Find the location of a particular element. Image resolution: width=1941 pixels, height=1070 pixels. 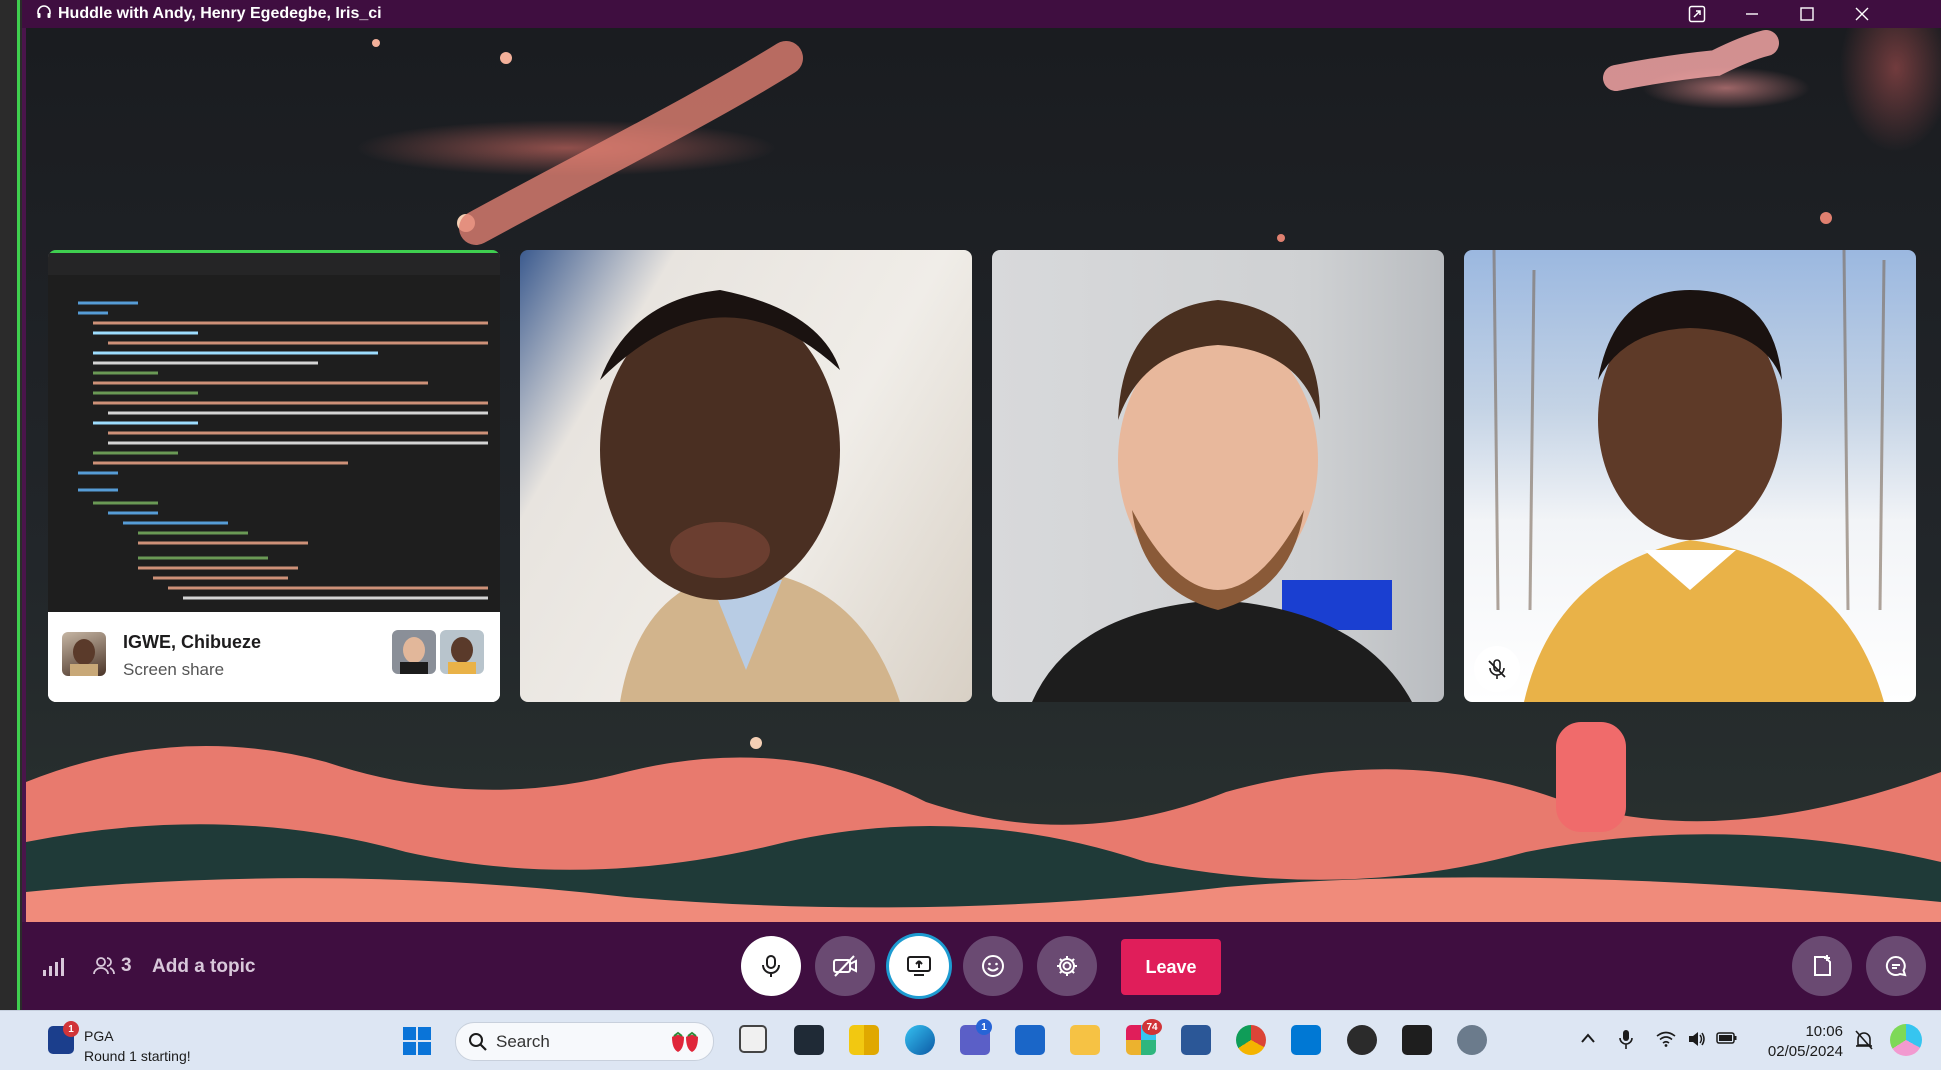

minimize-button is located at coordinates (1752, 14).